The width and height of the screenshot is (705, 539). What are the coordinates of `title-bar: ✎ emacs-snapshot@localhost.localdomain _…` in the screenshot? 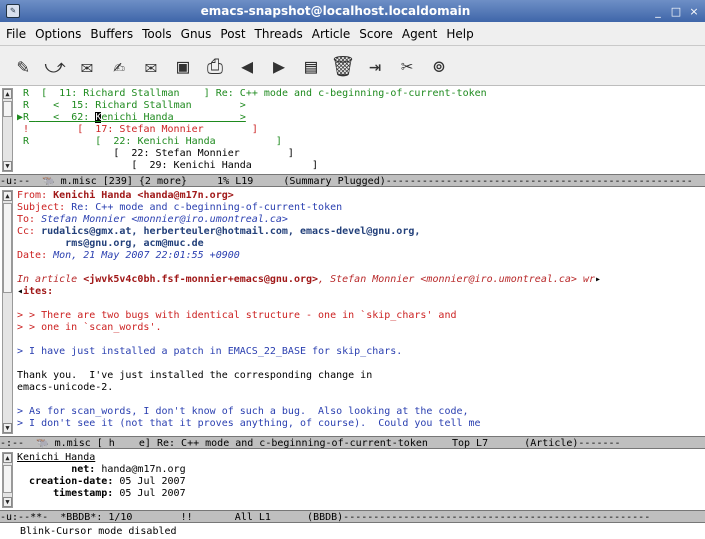 It's located at (352, 11).